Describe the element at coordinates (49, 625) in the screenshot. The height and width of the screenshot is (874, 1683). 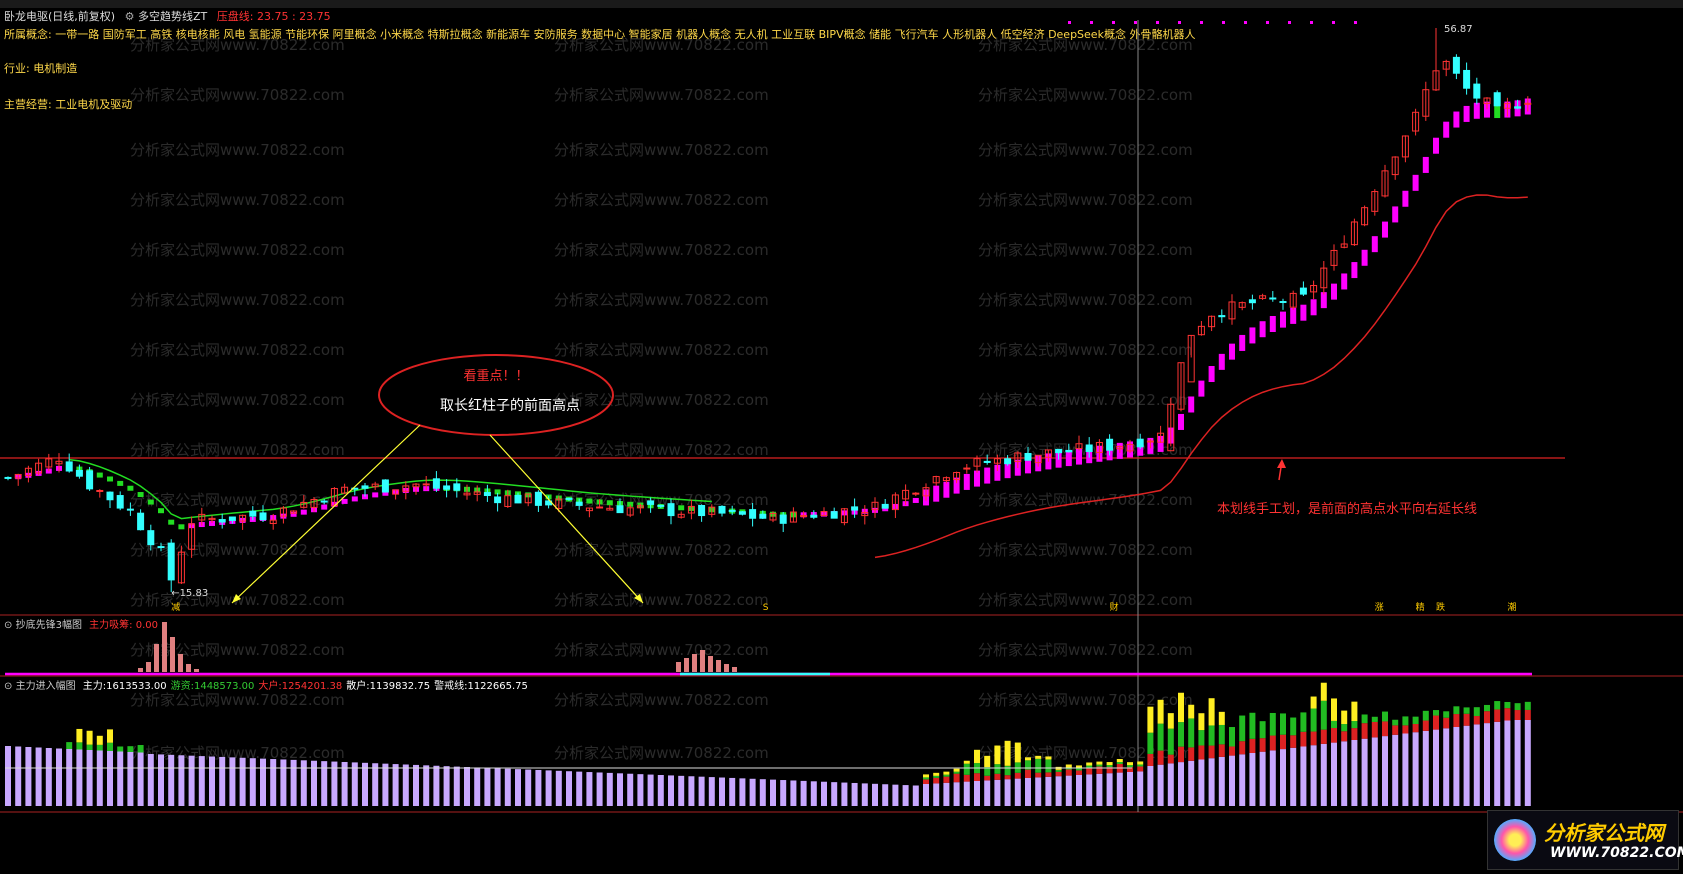
I see `panel2-name: 抄底先锋3幅图` at that location.